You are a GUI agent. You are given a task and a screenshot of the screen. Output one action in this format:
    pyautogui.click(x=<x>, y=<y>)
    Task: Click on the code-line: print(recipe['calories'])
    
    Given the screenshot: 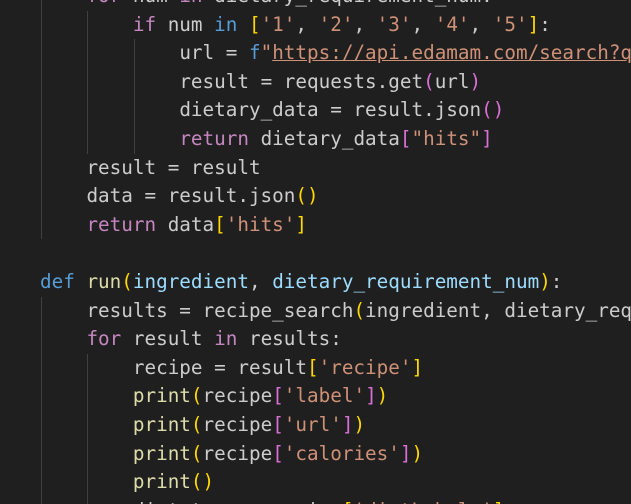 What is the action you would take?
    pyautogui.click(x=335, y=454)
    